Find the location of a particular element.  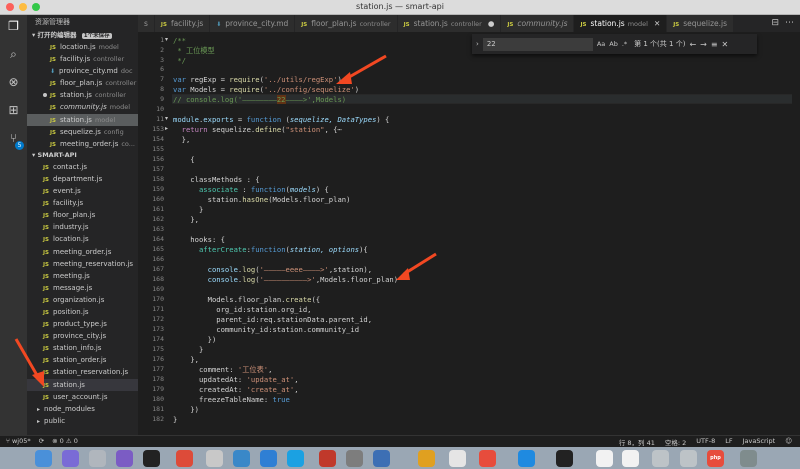

folder-item: ▸ node_modules is located at coordinates (82, 409).